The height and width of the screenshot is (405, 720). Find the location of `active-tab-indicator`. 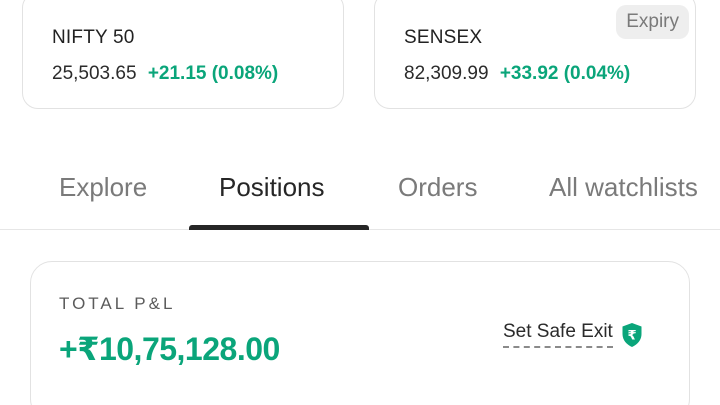

active-tab-indicator is located at coordinates (279, 227).